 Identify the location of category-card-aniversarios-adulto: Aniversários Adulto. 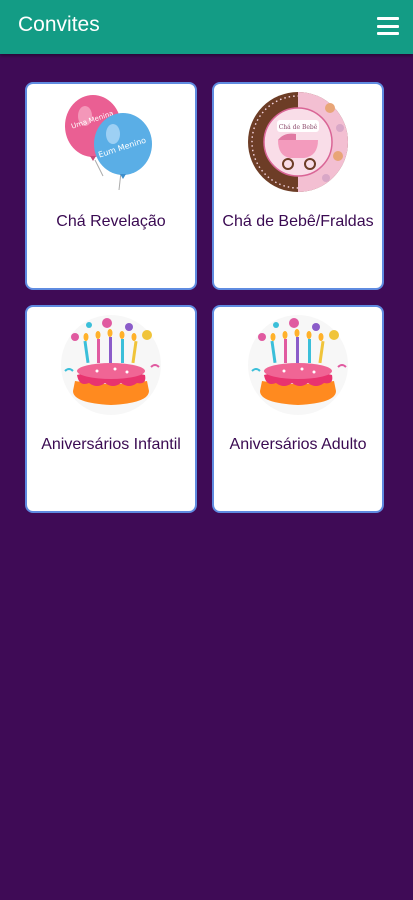
(298, 409).